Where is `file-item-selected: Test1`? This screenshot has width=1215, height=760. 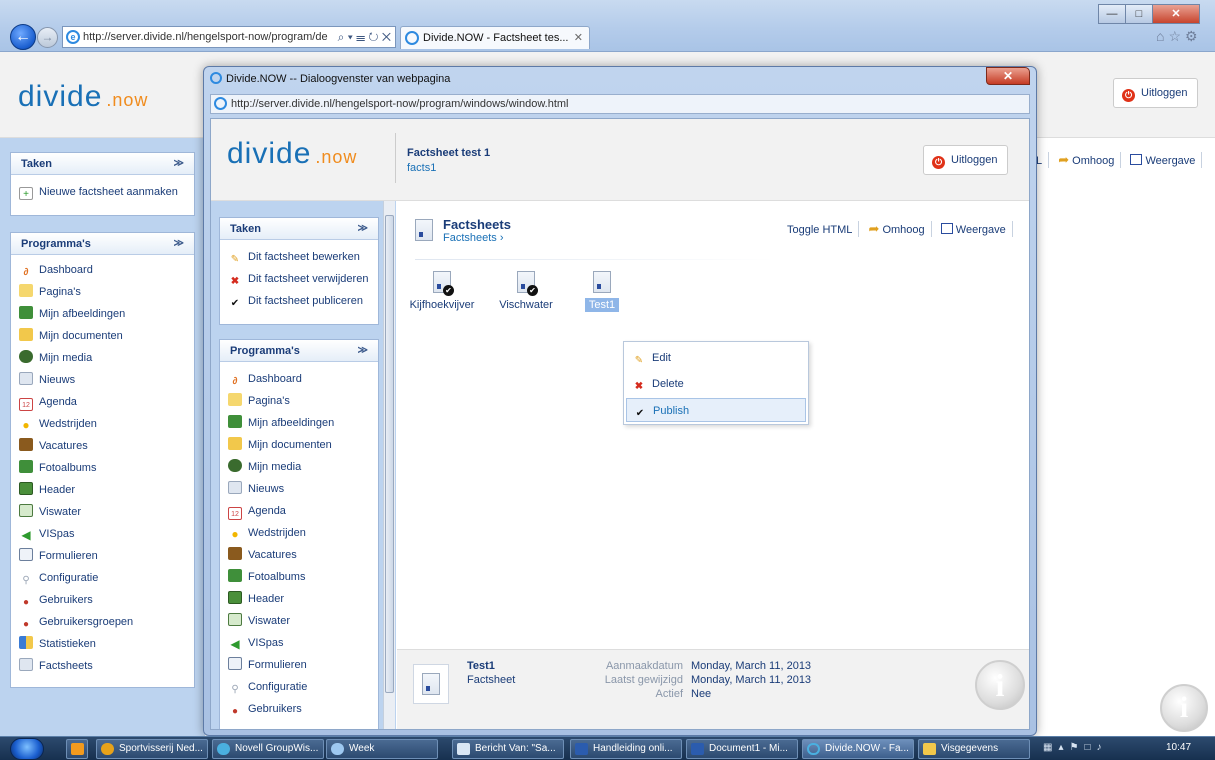
file-item-selected: Test1 is located at coordinates (602, 291).